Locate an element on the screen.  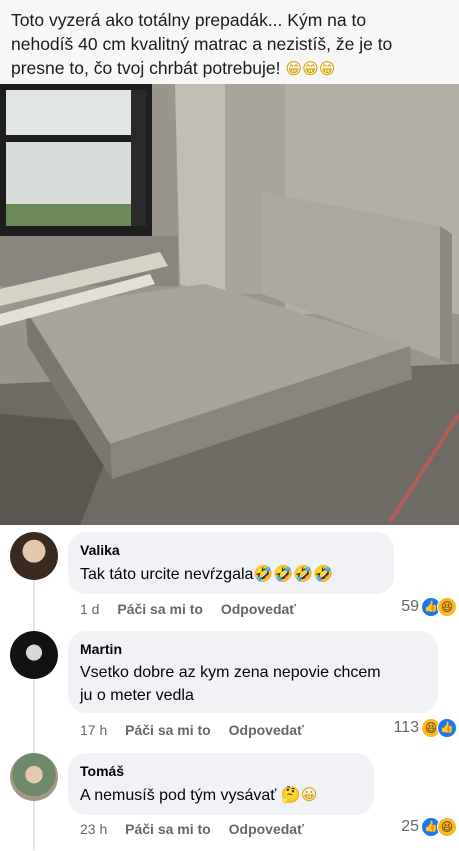
comment-time: 23 h is located at coordinates (93, 829).